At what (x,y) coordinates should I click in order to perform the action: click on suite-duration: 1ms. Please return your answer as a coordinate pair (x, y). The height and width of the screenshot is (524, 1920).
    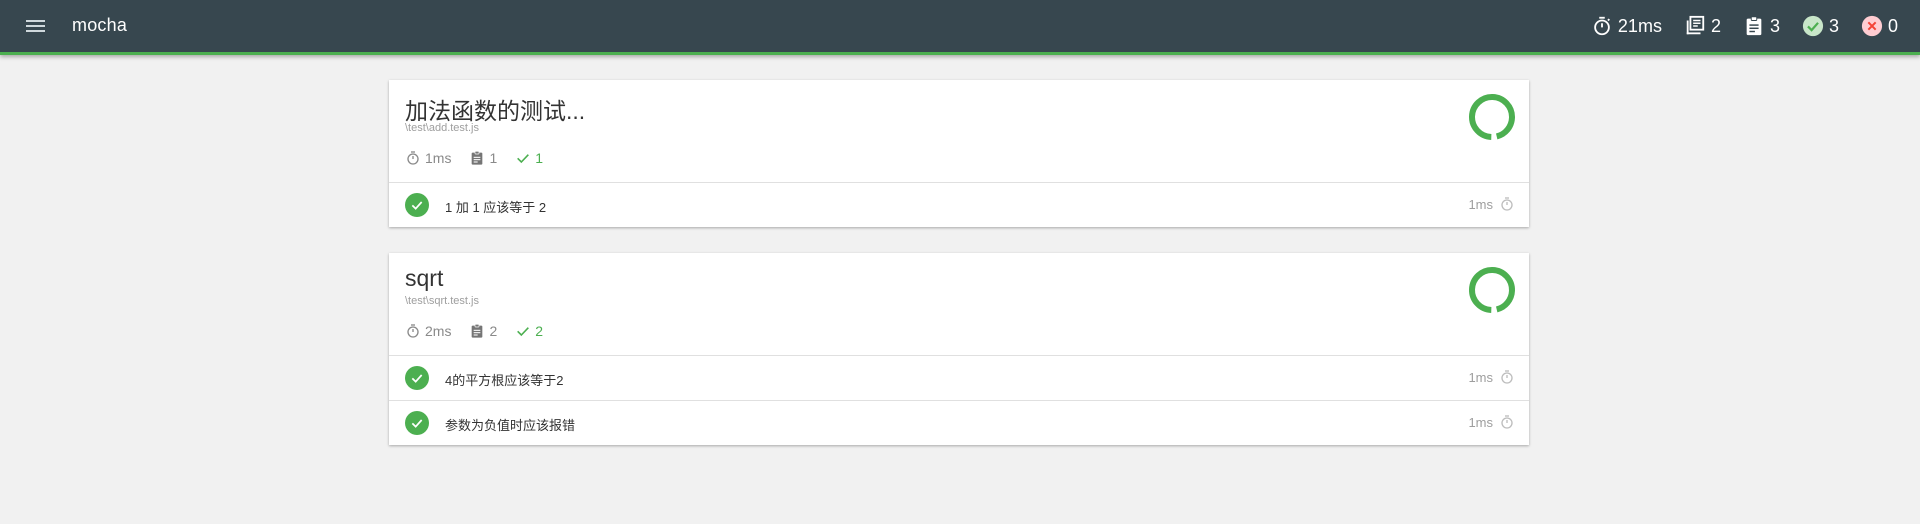
    Looking at the image, I should click on (428, 158).